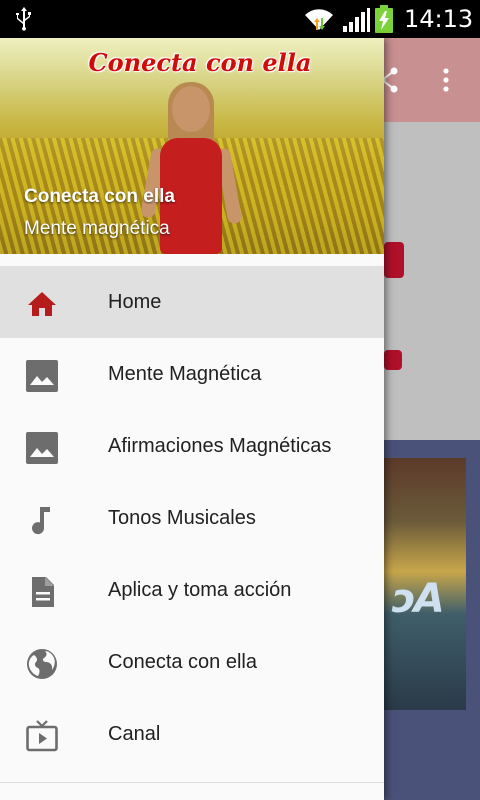  Describe the element at coordinates (418, 599) in the screenshot. I see `thumbnail-graphic: ɔA` at that location.